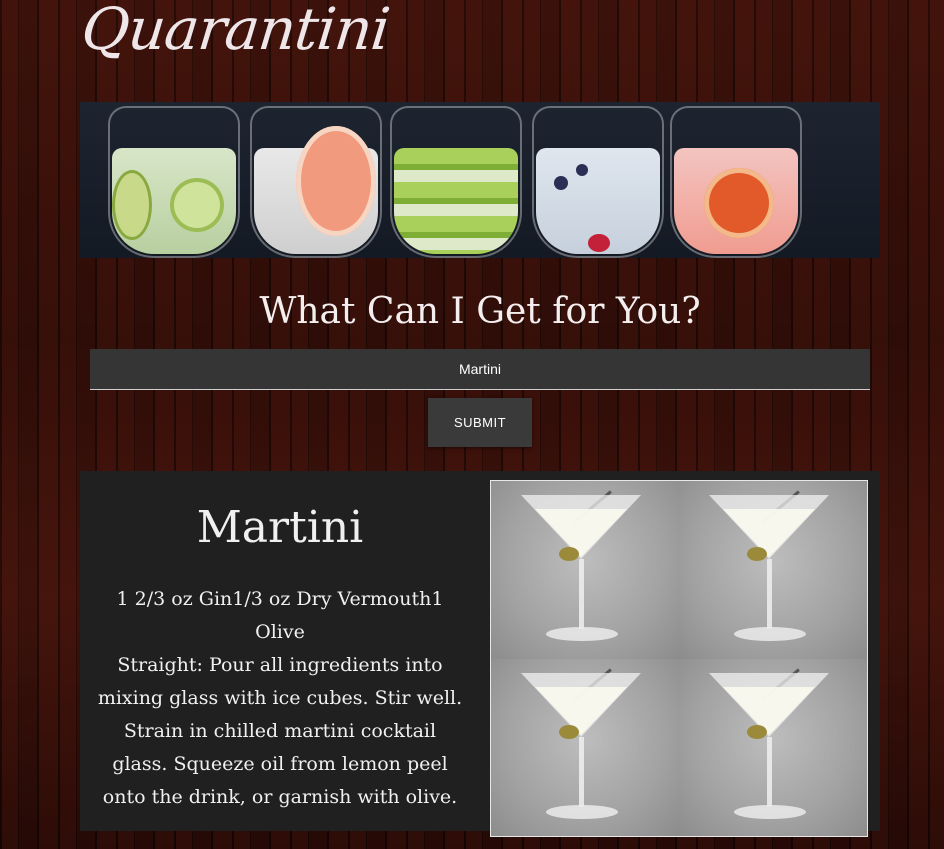 The height and width of the screenshot is (849, 944). Describe the element at coordinates (480, 422) in the screenshot. I see `submit-button: SUBMIT` at that location.